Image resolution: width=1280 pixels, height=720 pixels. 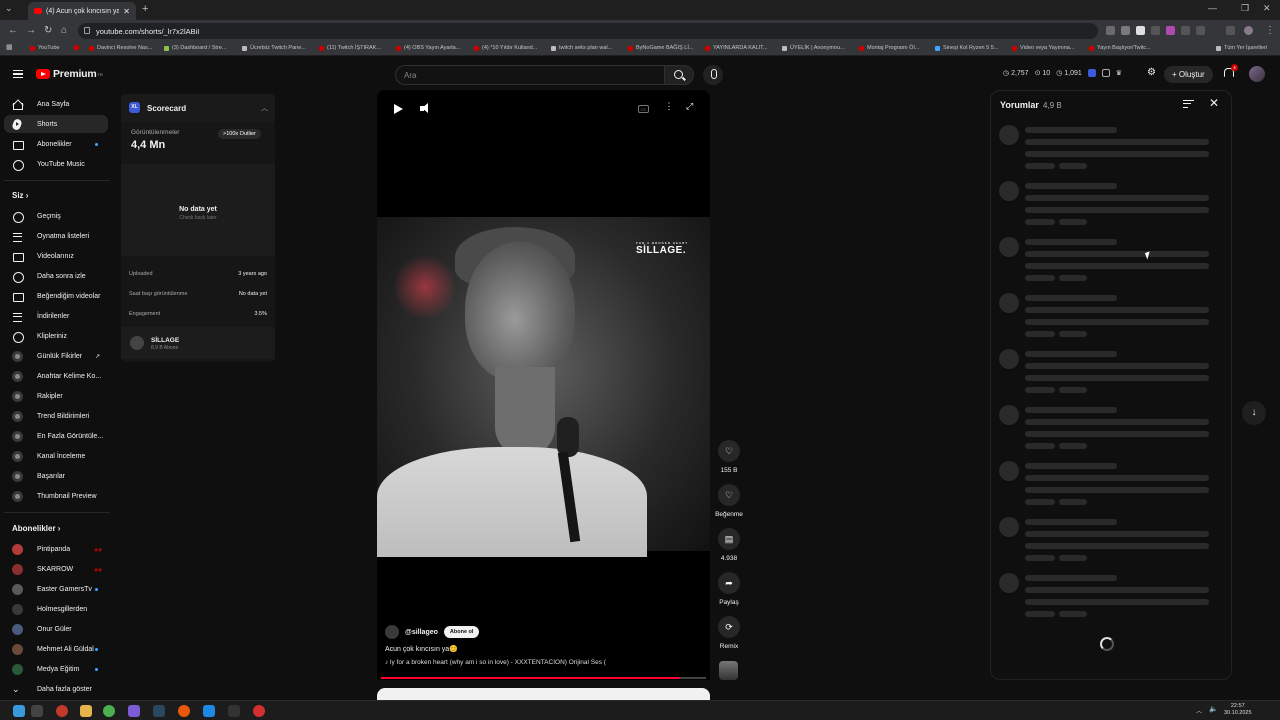 What do you see at coordinates (264, 108) in the screenshot?
I see `collapse-icon: ︿` at bounding box center [264, 108].